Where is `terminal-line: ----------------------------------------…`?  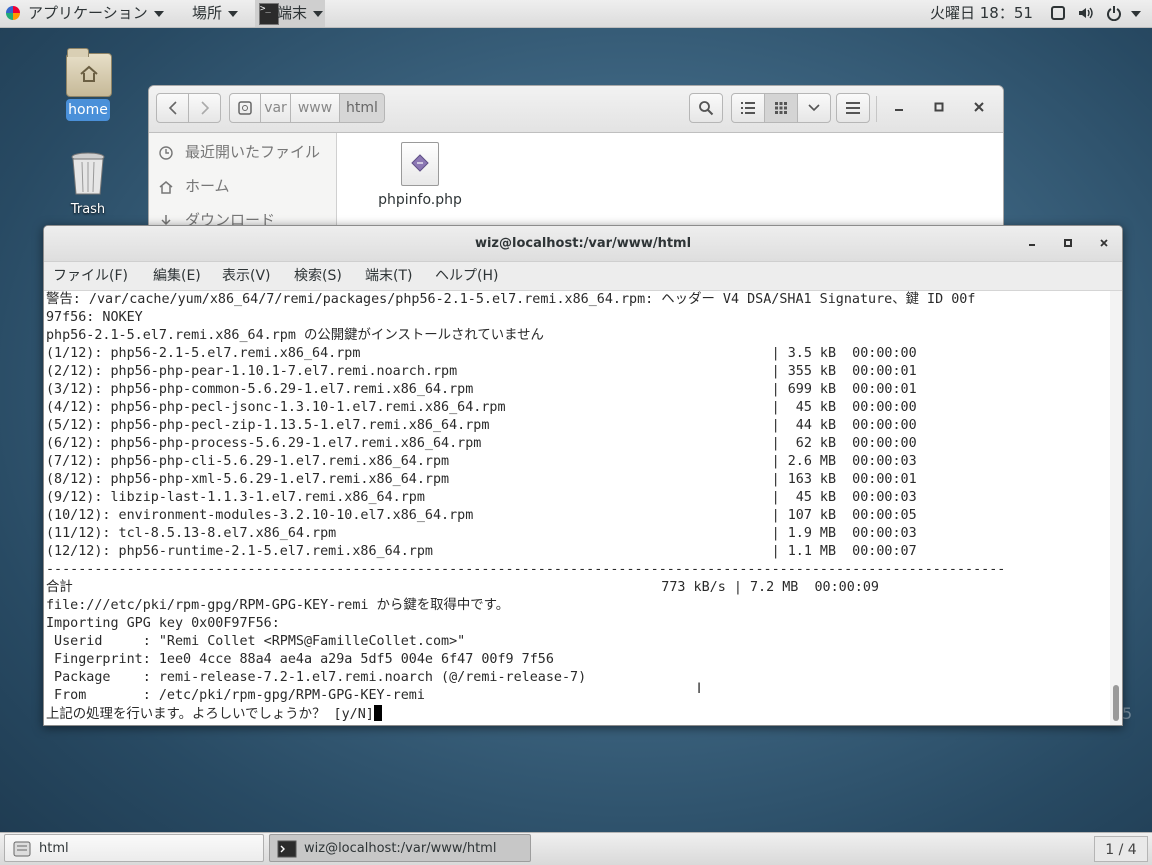
terminal-line: ----------------------------------------… is located at coordinates (526, 569).